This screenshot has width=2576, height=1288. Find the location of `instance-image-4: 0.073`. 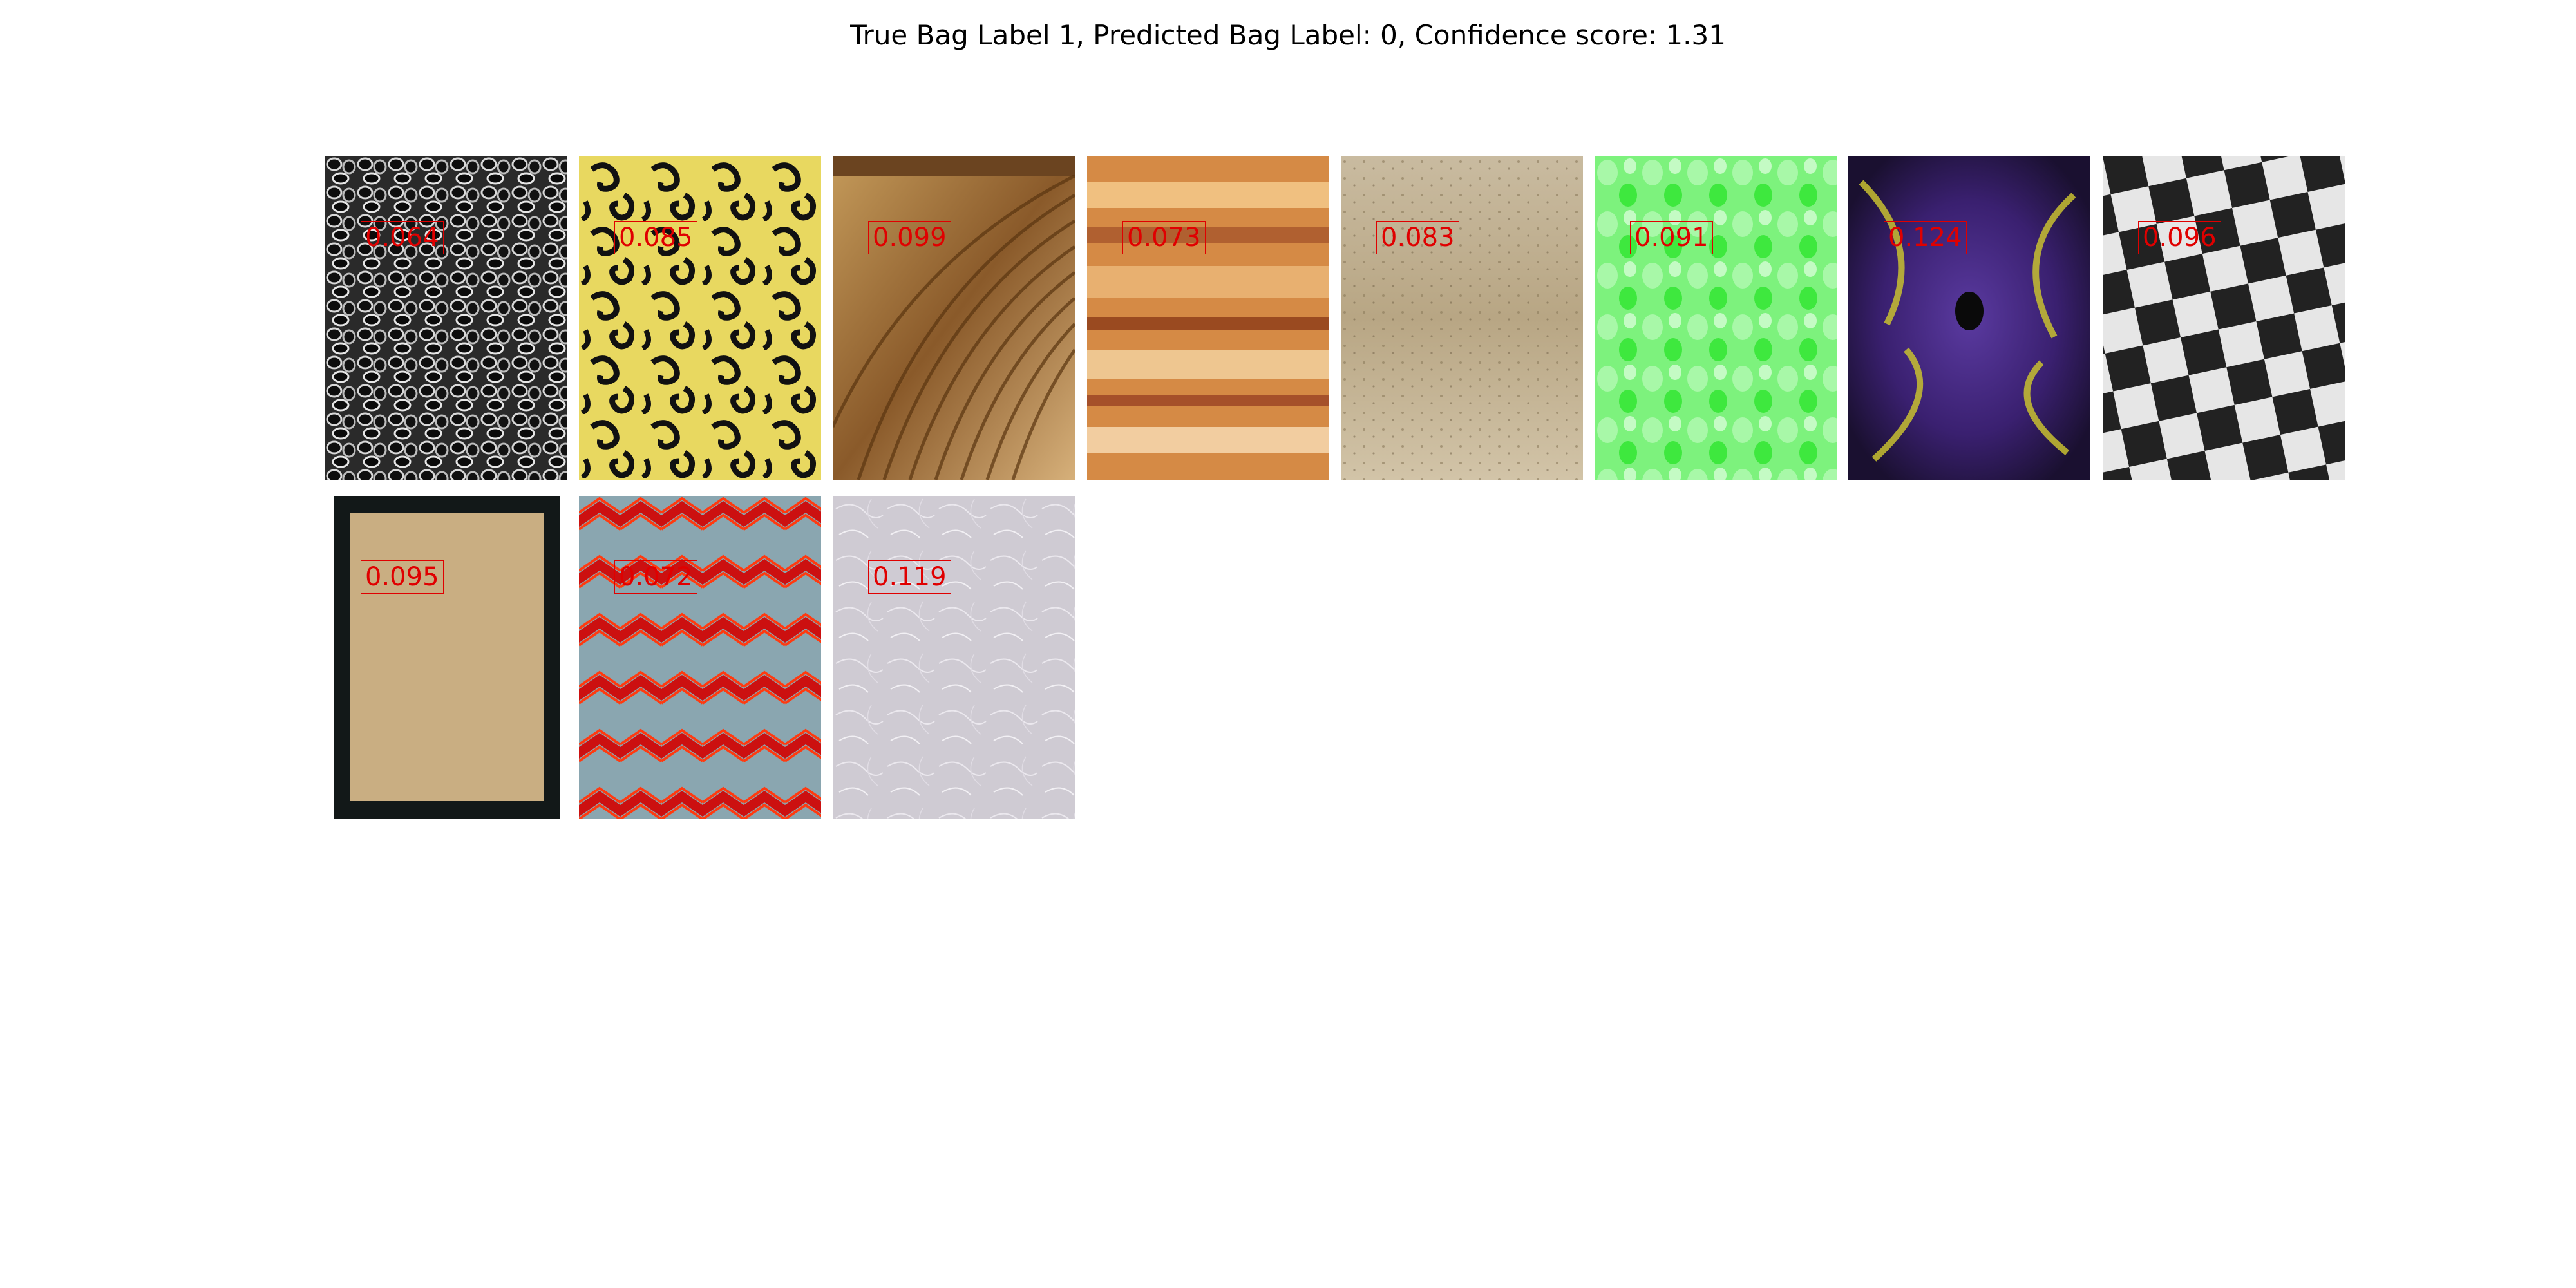

instance-image-4: 0.073 is located at coordinates (1208, 318).